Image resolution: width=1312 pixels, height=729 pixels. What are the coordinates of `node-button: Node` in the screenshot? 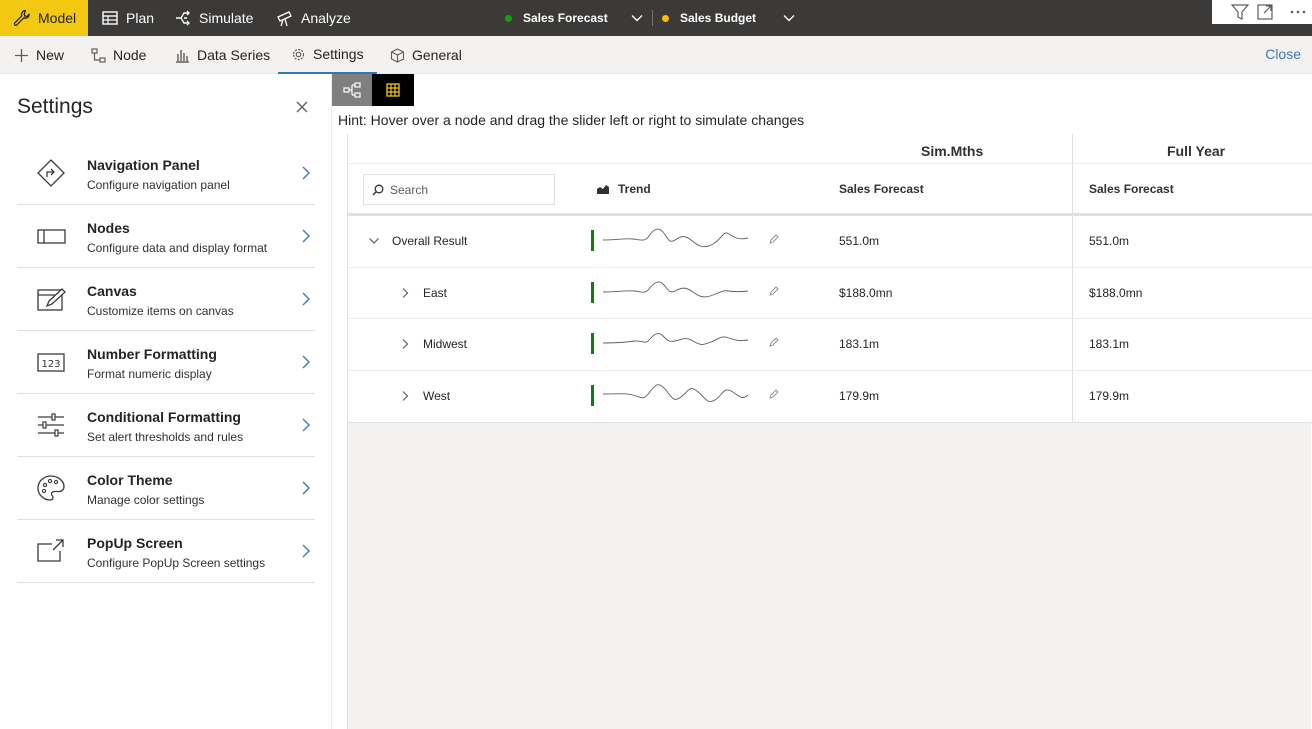 It's located at (118, 55).